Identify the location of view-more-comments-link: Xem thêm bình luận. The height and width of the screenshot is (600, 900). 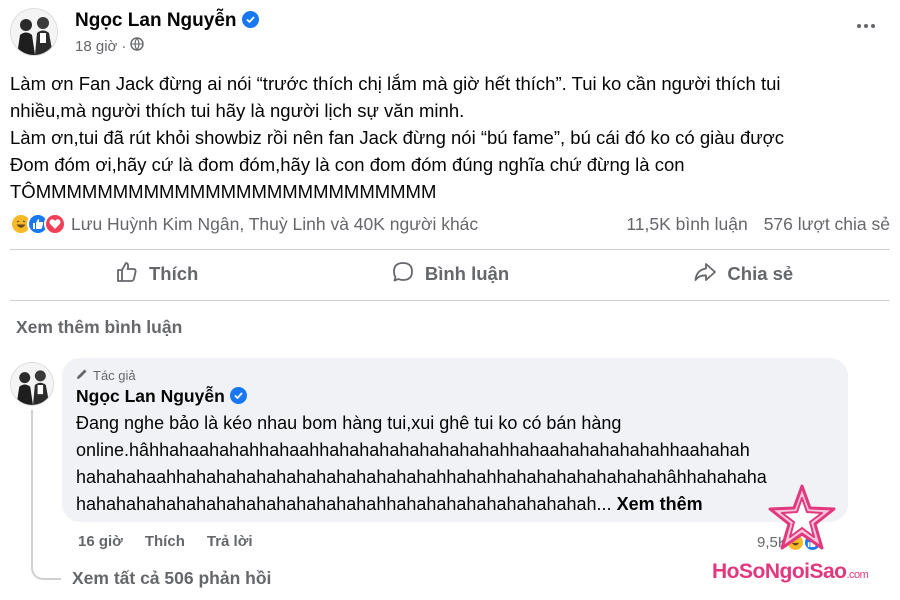
(99, 327).